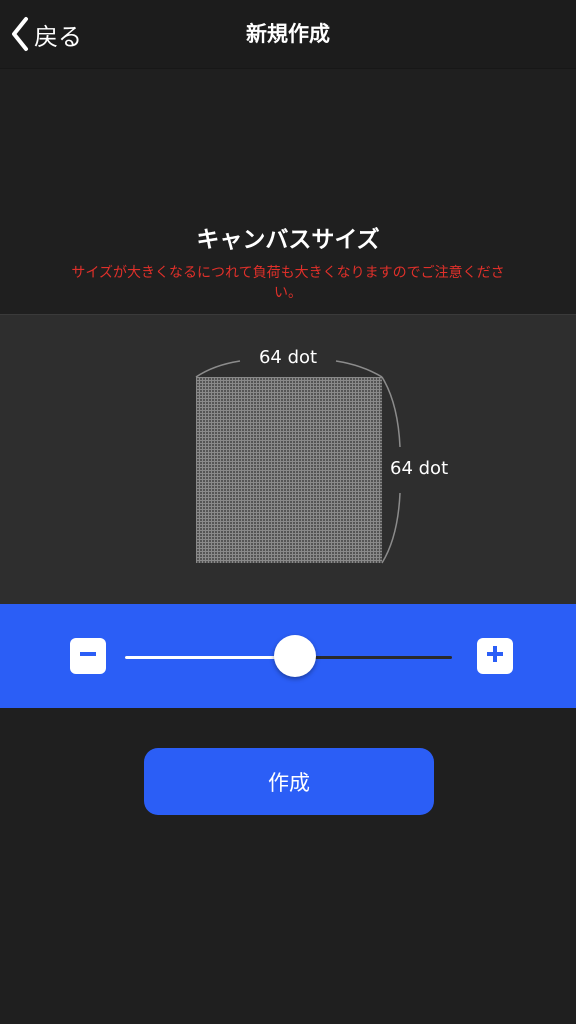 This screenshot has height=1024, width=576. I want to click on load-warning-text: サイズが大きくなるにつれて負荷も大きくなりますのでご注意ください。, so click(288, 283).